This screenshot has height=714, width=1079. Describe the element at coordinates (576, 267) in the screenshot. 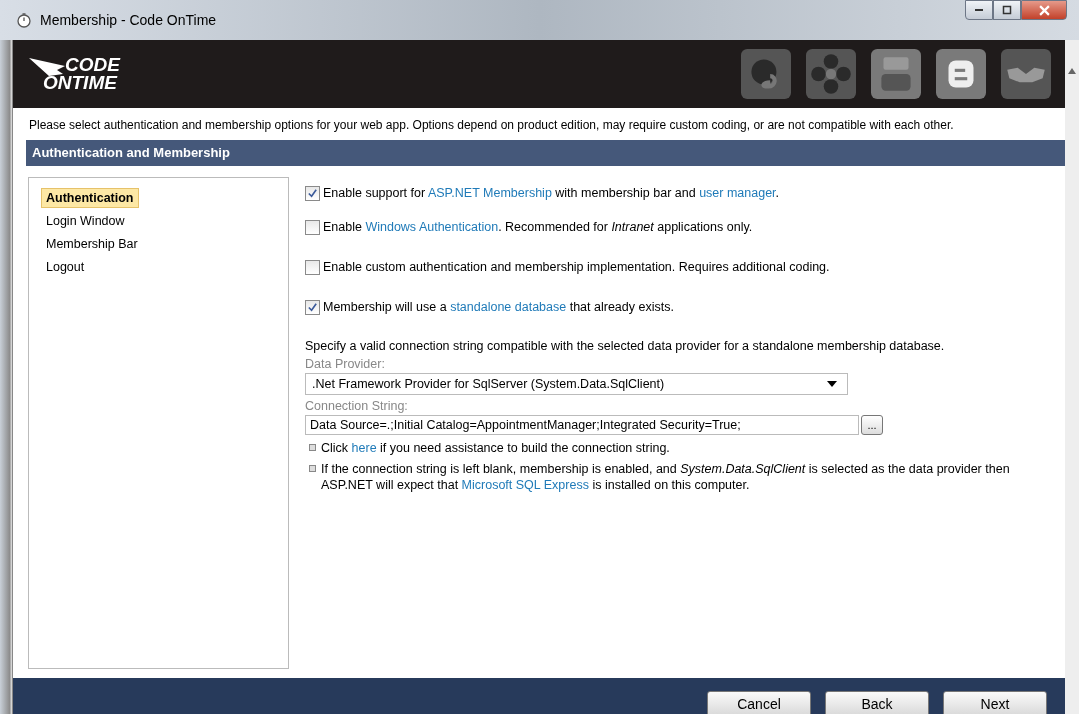

I see `option-label: Enable custom authentication and membership implementation. Requires additional coding.` at that location.